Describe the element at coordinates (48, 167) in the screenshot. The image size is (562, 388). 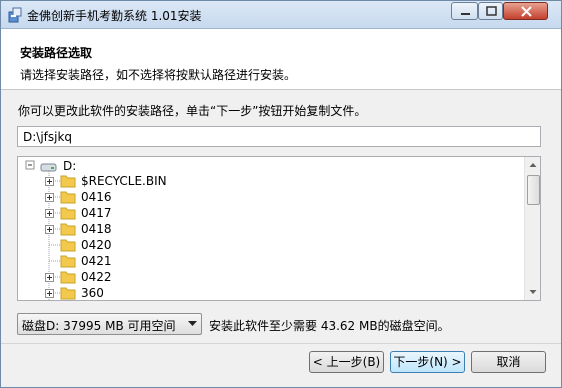
I see `drive-icon` at that location.